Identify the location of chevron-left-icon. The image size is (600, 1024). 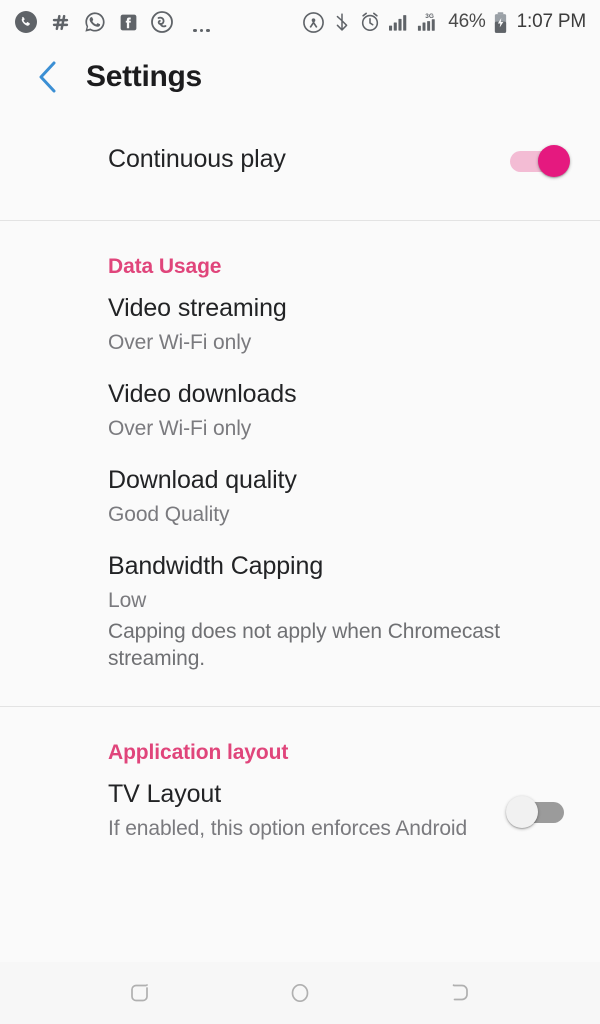
(47, 77).